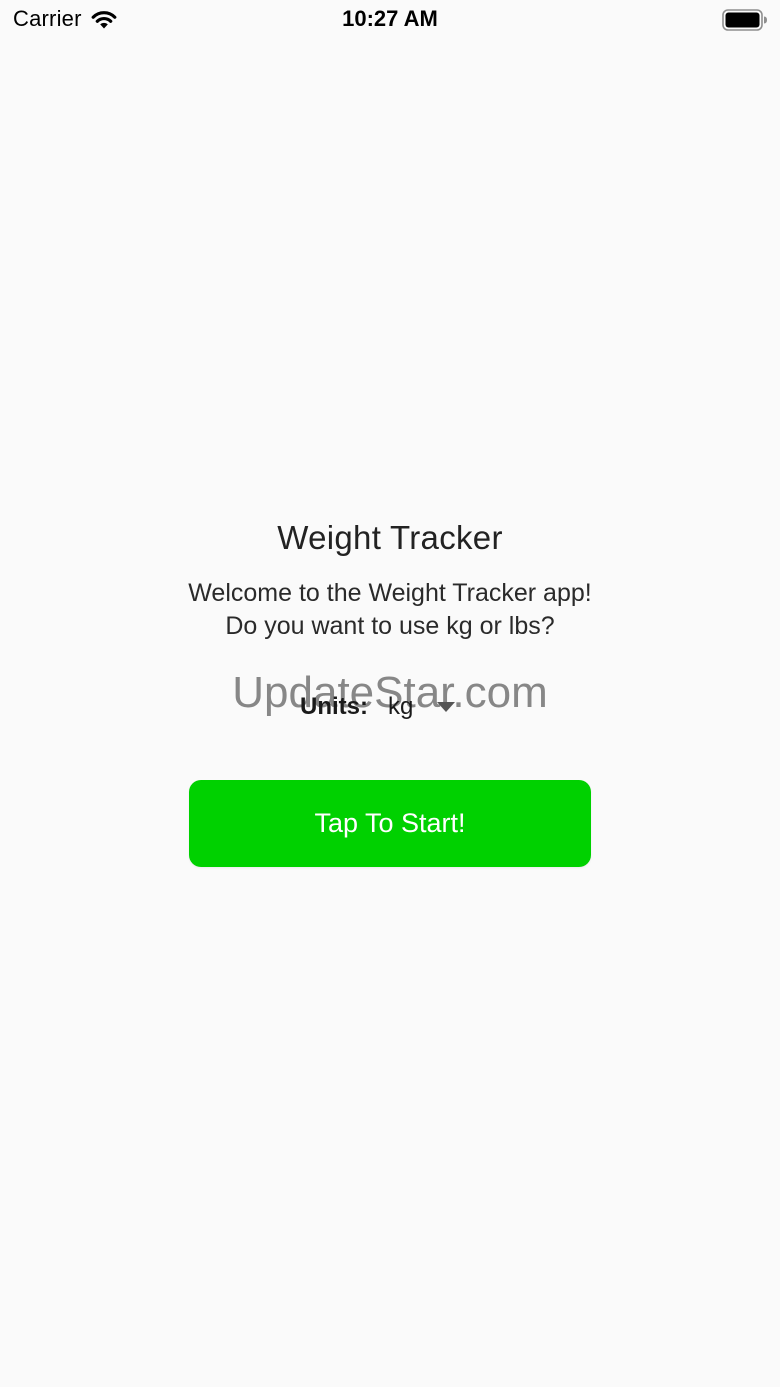 Image resolution: width=780 pixels, height=1387 pixels. Describe the element at coordinates (390, 823) in the screenshot. I see `start-button: Tap To Start!` at that location.